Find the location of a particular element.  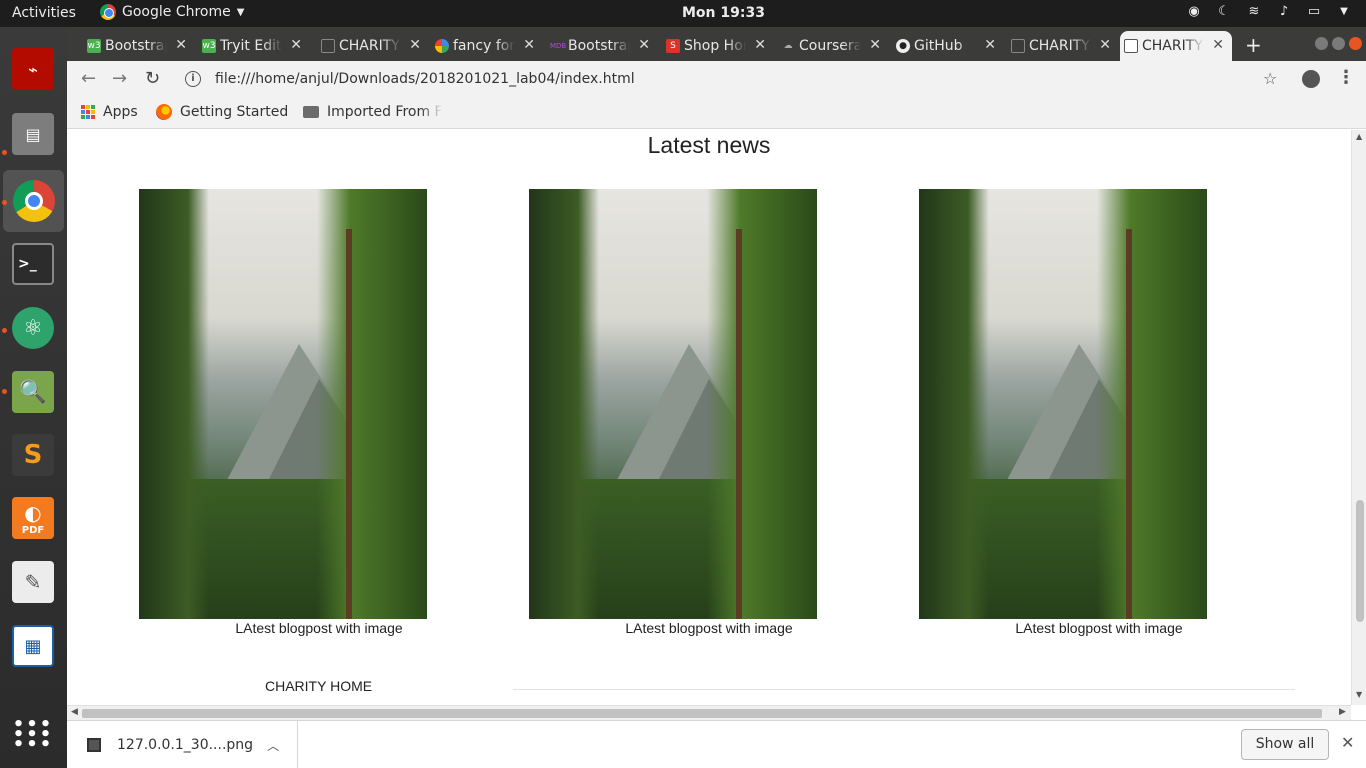

tab-charity-active: CHARITY ✕ is located at coordinates (1176, 46).